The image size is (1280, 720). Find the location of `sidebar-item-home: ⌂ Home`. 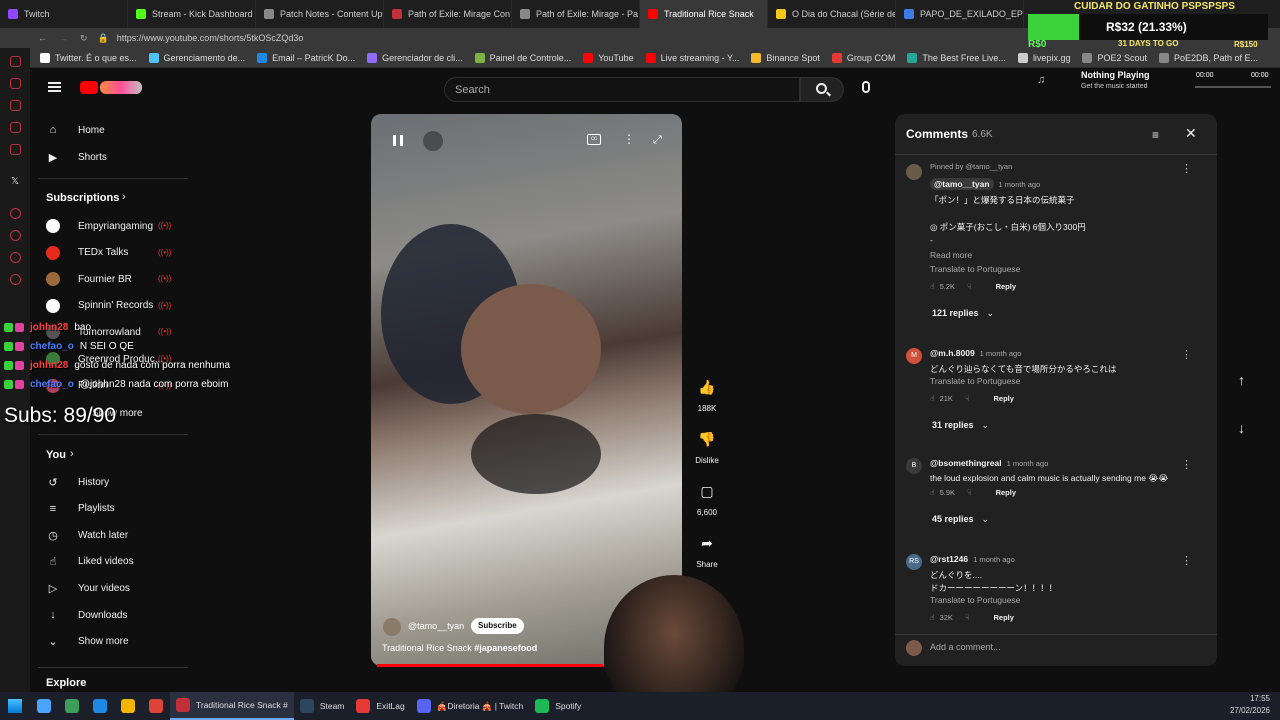

sidebar-item-home: ⌂ Home is located at coordinates (75, 130).